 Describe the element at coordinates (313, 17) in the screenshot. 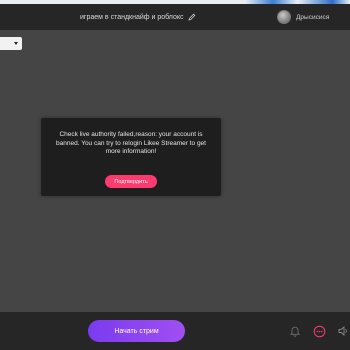

I see `username: Дрысисися` at that location.